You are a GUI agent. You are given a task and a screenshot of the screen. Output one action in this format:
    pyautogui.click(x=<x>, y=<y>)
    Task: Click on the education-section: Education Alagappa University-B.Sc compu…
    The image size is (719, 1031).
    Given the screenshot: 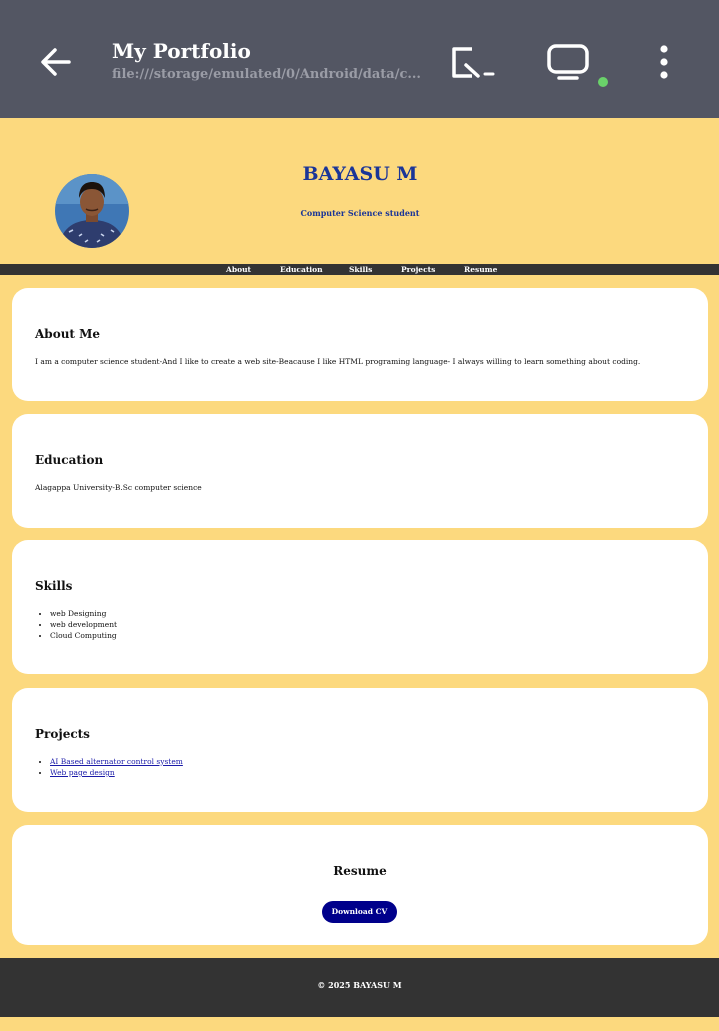 What is the action you would take?
    pyautogui.click(x=360, y=471)
    